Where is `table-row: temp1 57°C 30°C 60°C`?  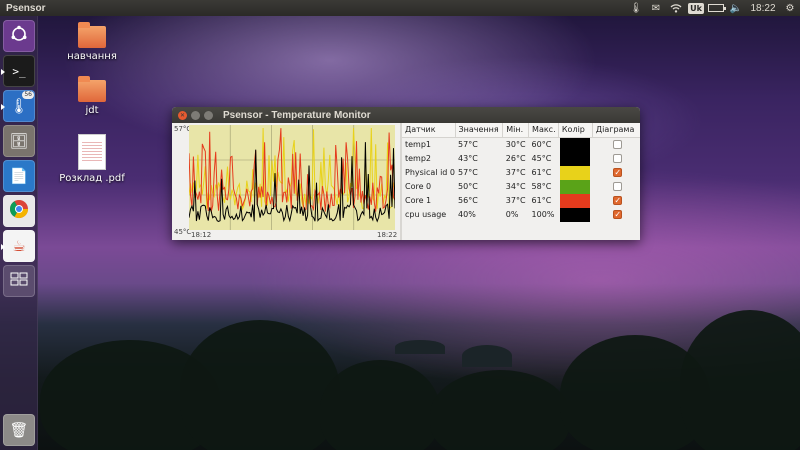
table-row: temp1 57°C 30°C 60°C is located at coordinates (521, 144).